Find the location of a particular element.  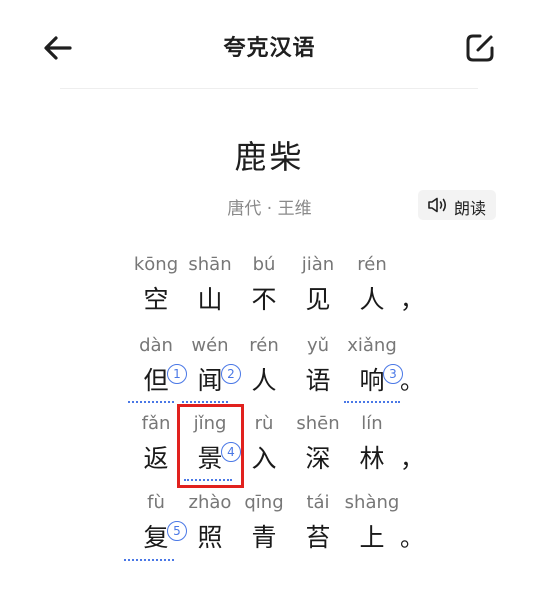

poem-char-cell: zhào 照 is located at coordinates (210, 523).